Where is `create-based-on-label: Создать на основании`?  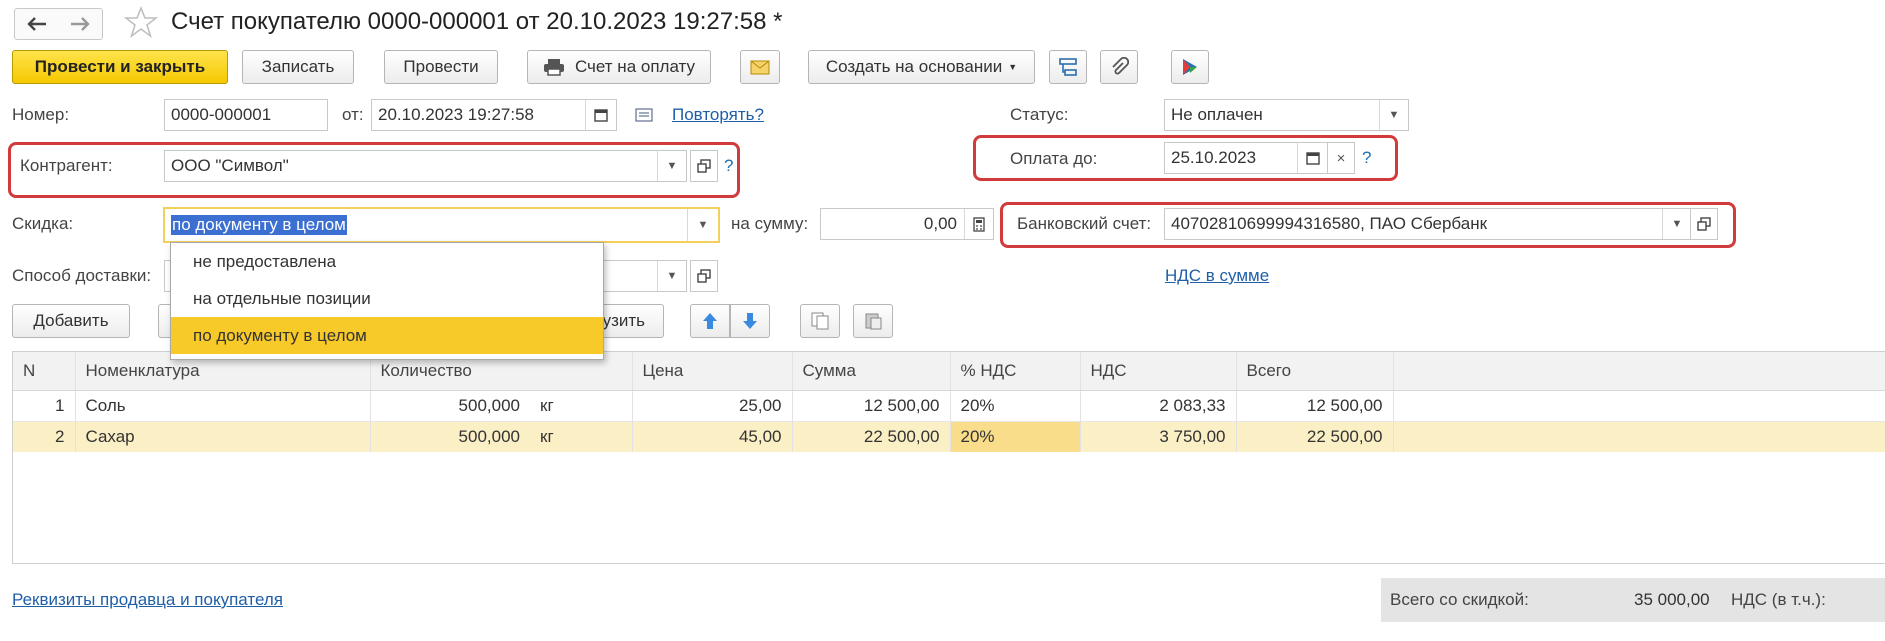 create-based-on-label: Создать на основании is located at coordinates (914, 66).